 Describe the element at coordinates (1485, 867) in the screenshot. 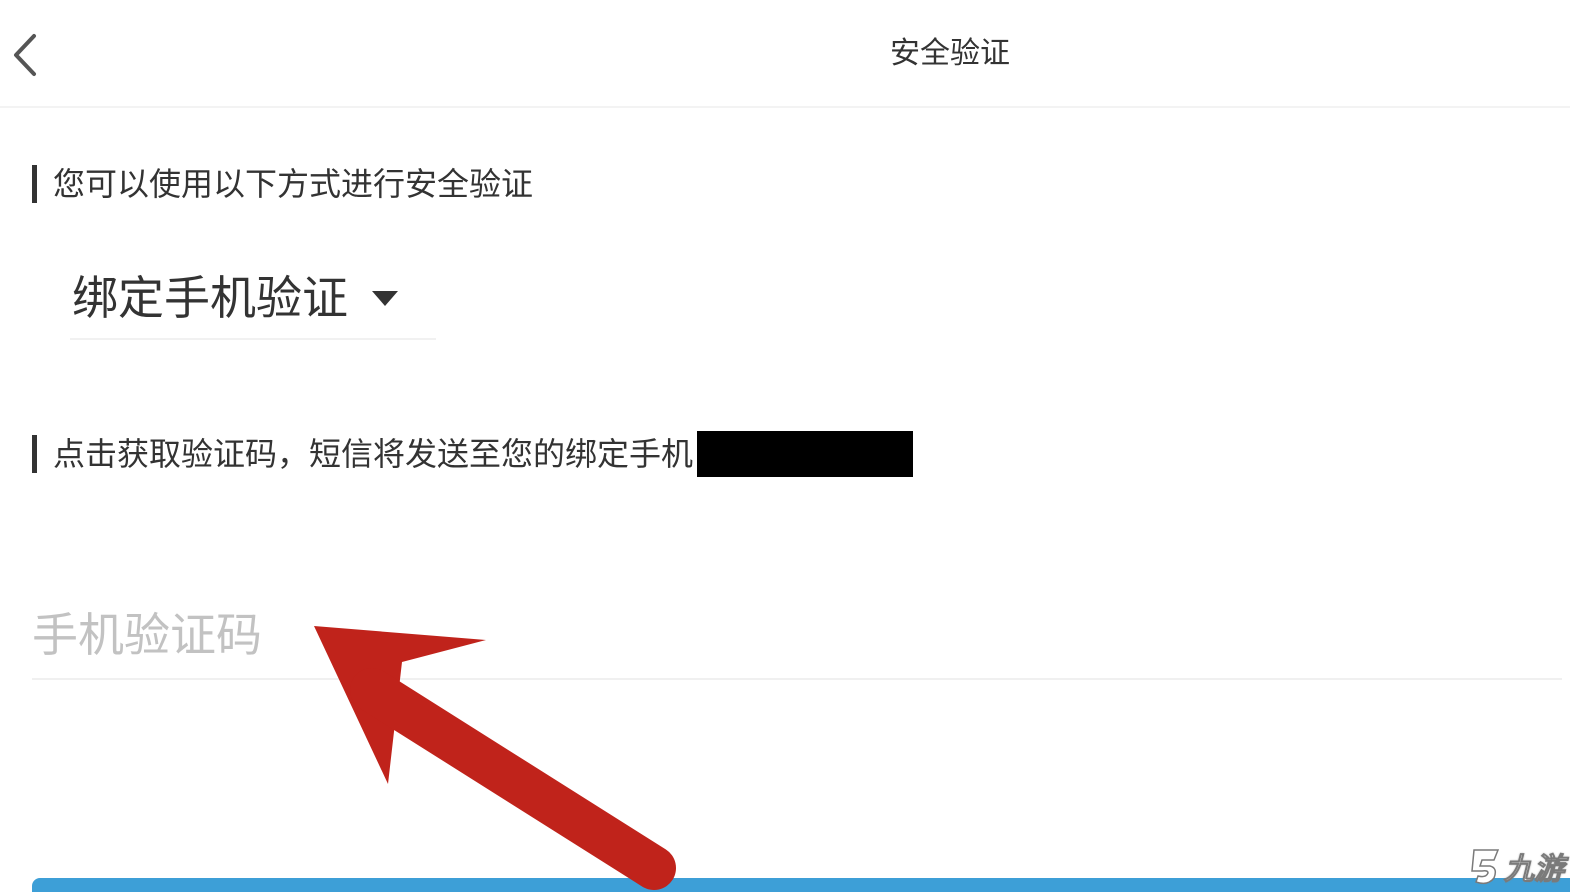

I see `logo-icon` at that location.